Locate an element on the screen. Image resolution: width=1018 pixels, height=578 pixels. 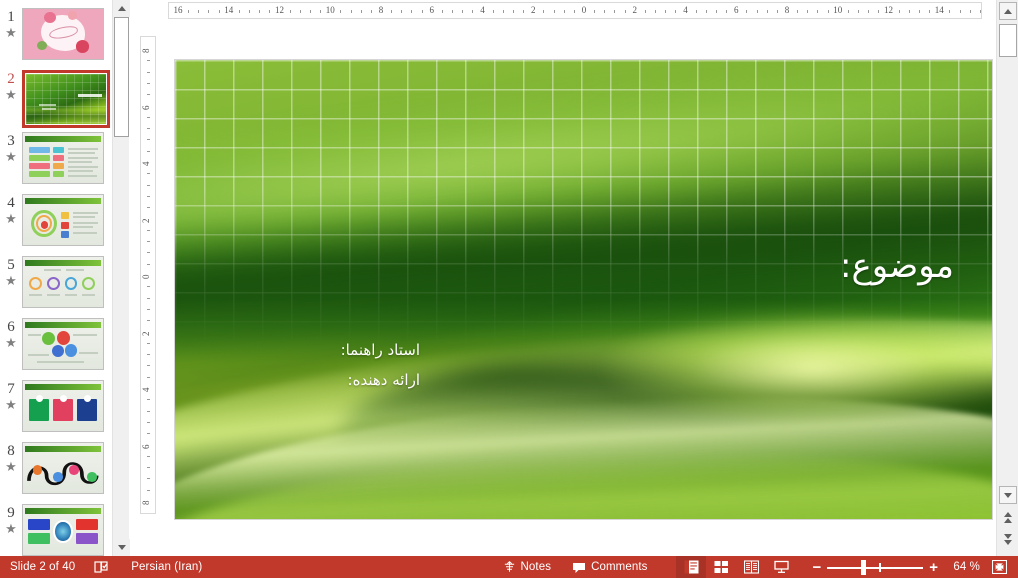
zoom-slider is located at coordinates (875, 567).